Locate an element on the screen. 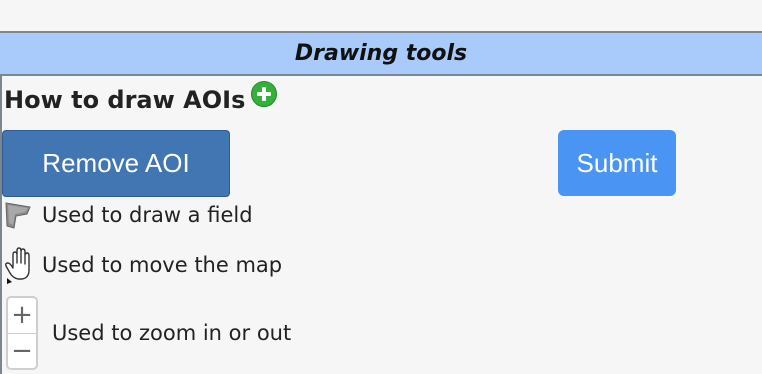 This screenshot has width=762, height=374. tool-row-draw: Used to draw a field is located at coordinates (128, 215).